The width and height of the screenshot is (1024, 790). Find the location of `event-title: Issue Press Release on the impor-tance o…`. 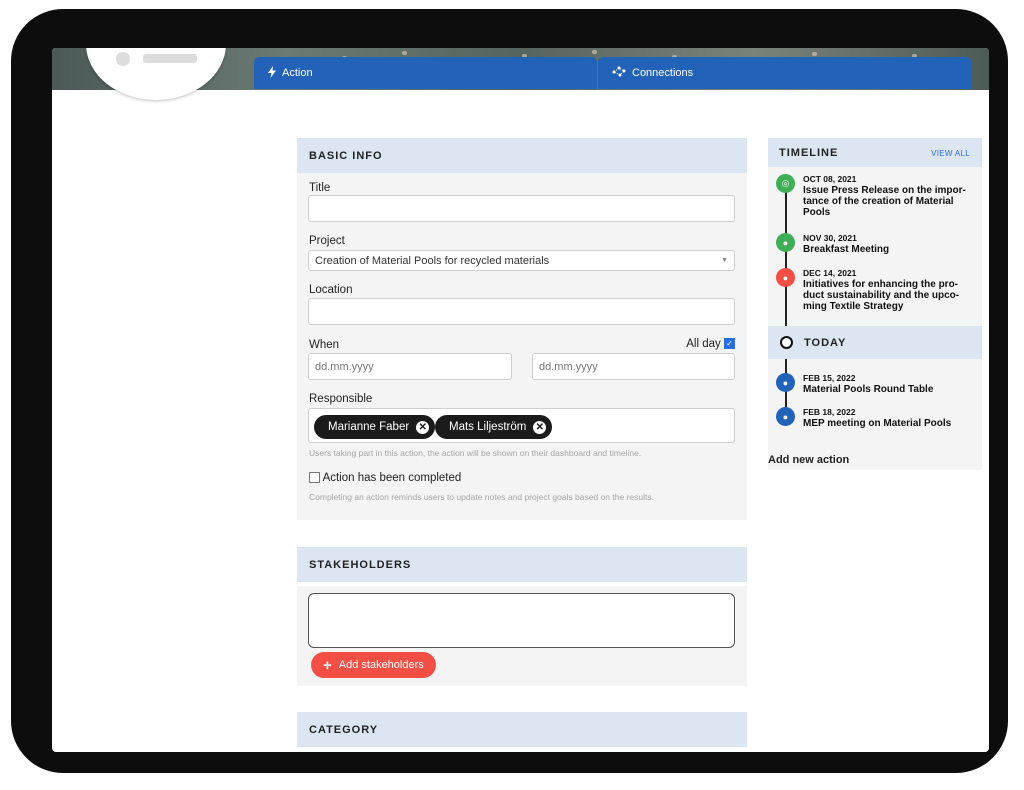

event-title: Issue Press Release on the impor-tance o… is located at coordinates (884, 201).